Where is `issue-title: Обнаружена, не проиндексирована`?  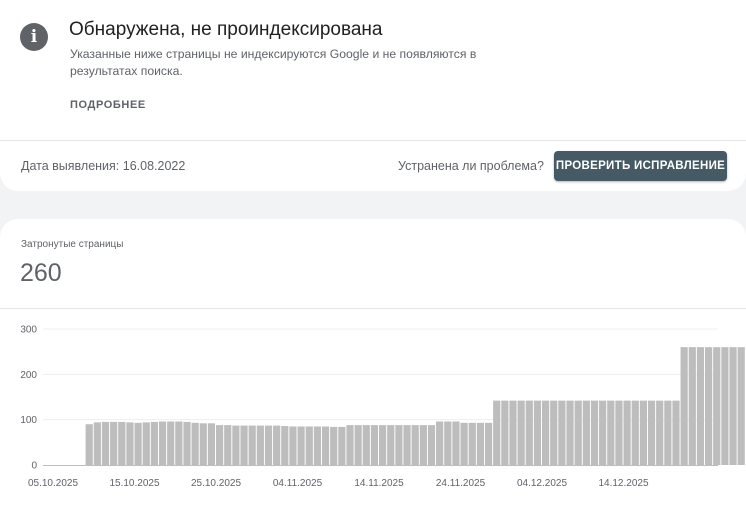 issue-title: Обнаружена, не проиндексирована is located at coordinates (226, 29).